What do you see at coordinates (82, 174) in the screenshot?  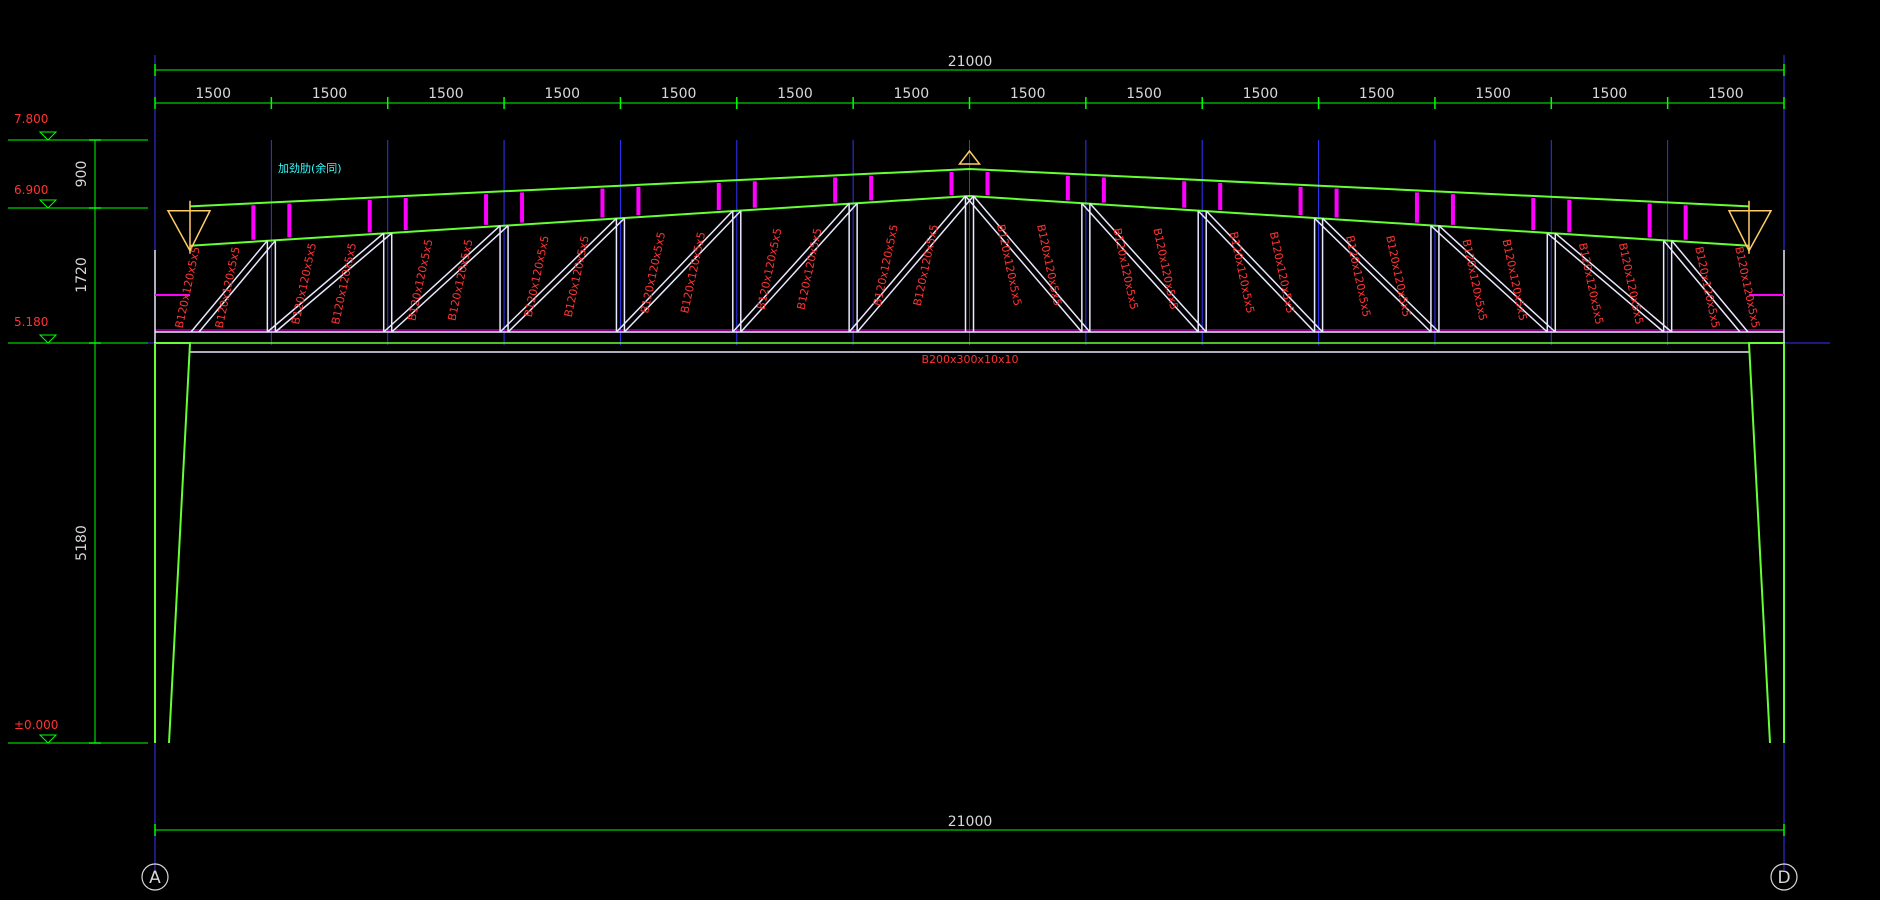 I see `vertical-dim-900: 900` at bounding box center [82, 174].